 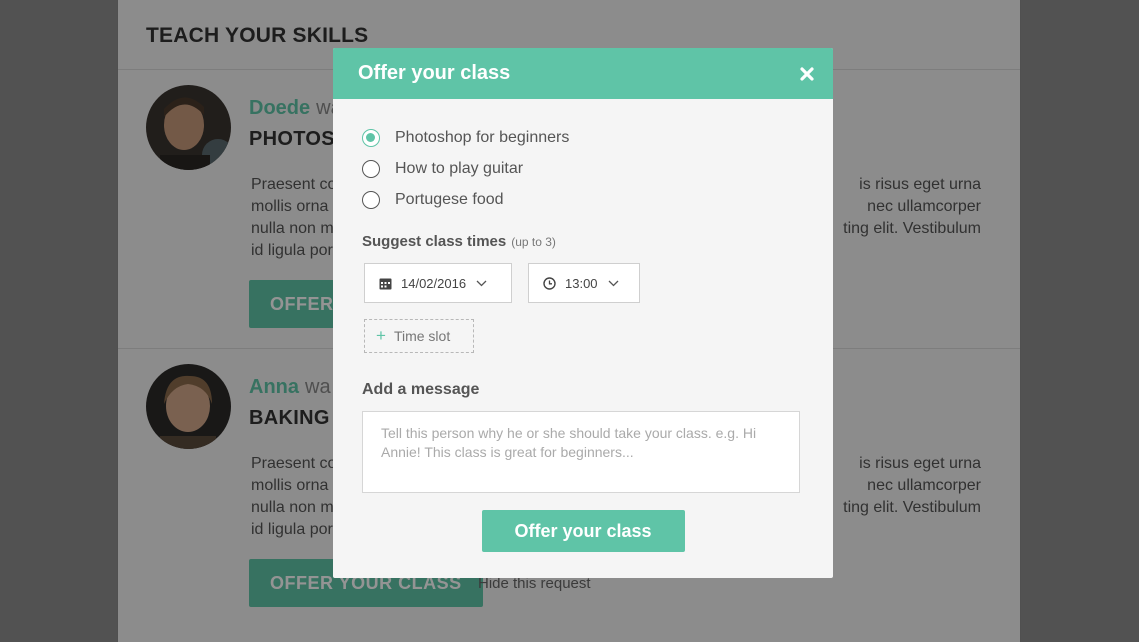 I want to click on class-times-hint: (up to 3), so click(x=533, y=242).